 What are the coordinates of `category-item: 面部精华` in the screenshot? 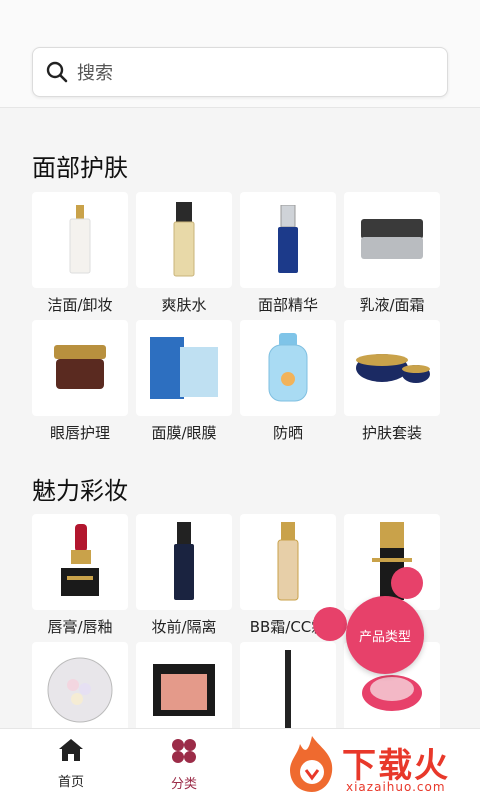 It's located at (288, 254).